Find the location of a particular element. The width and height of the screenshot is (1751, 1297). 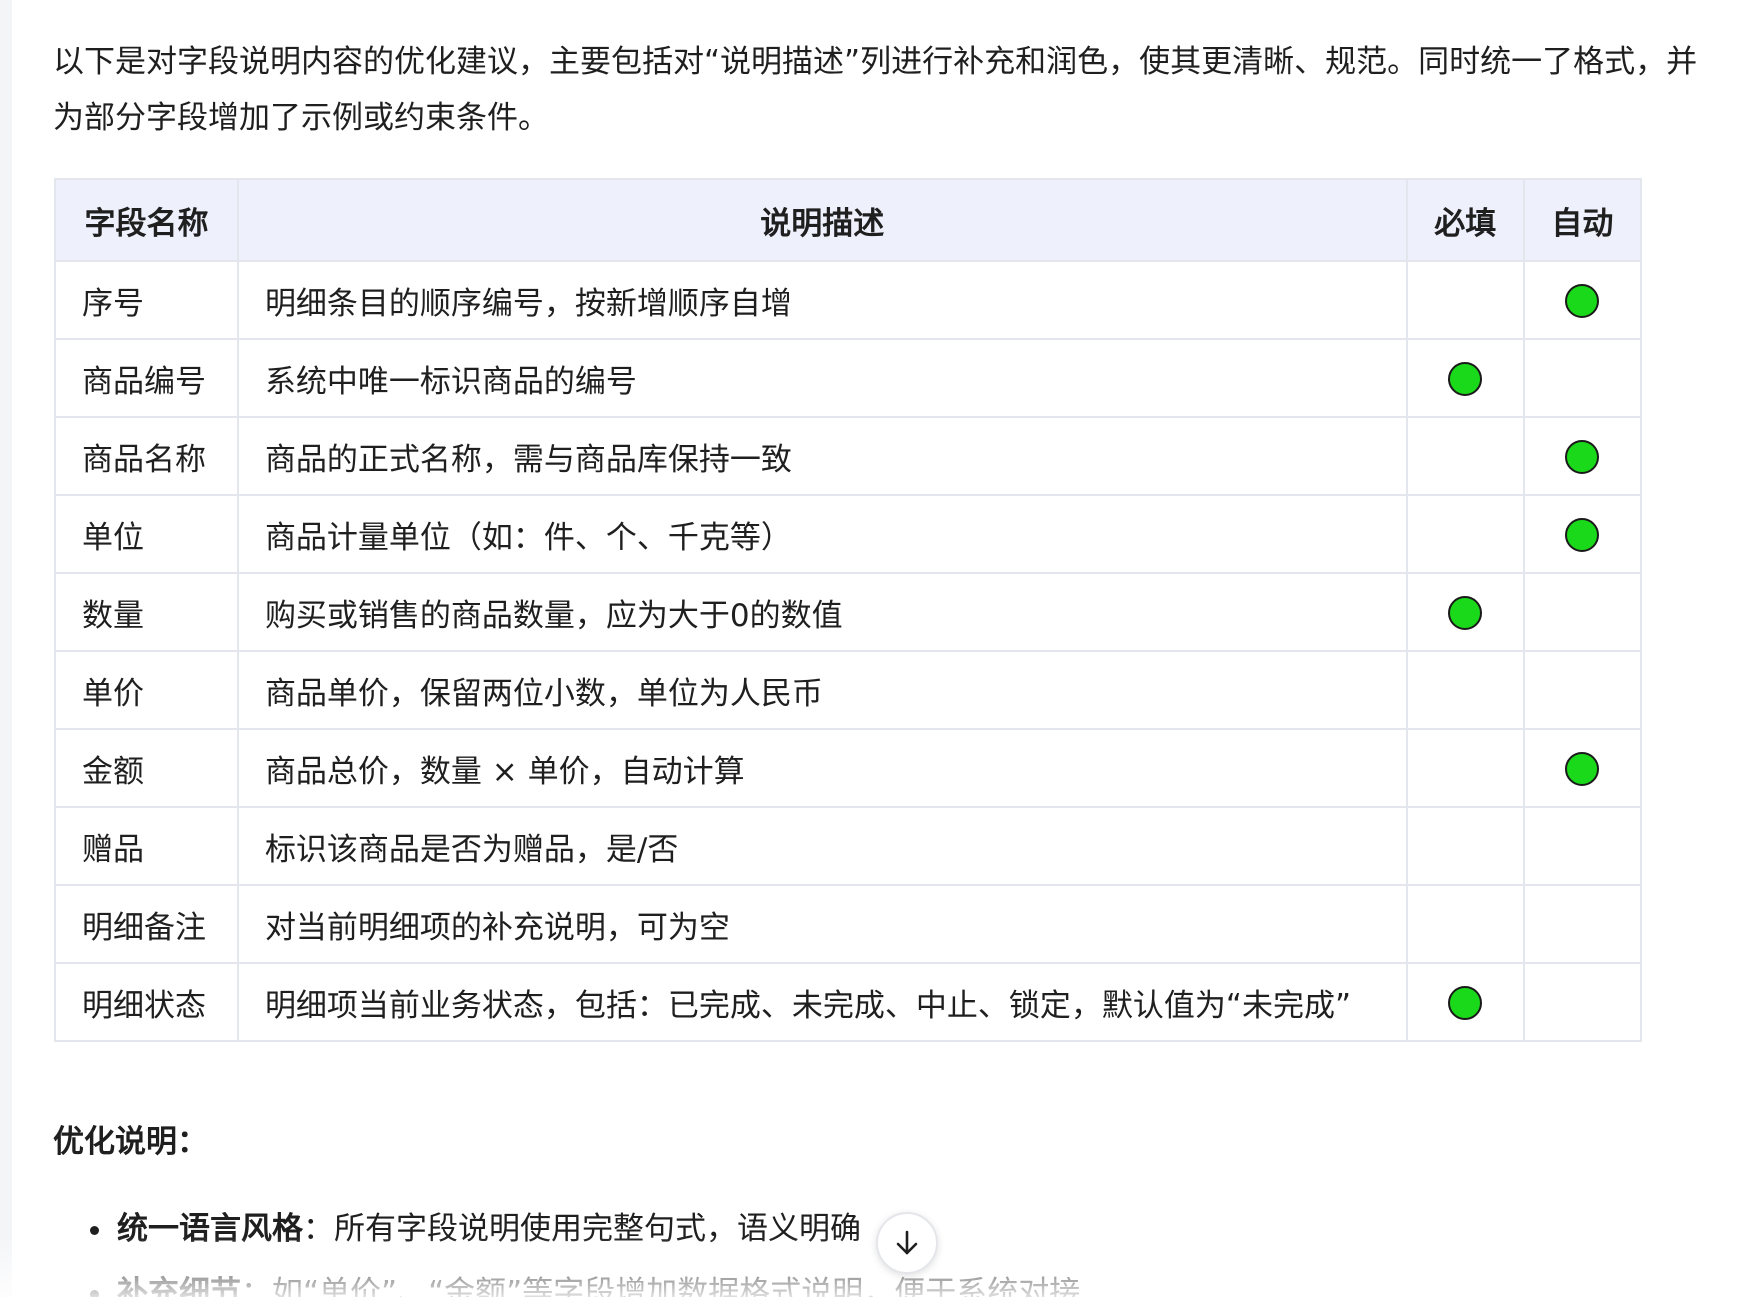

cell-description: 商品的正式名称，需与商品库保持一致 is located at coordinates (822, 456).